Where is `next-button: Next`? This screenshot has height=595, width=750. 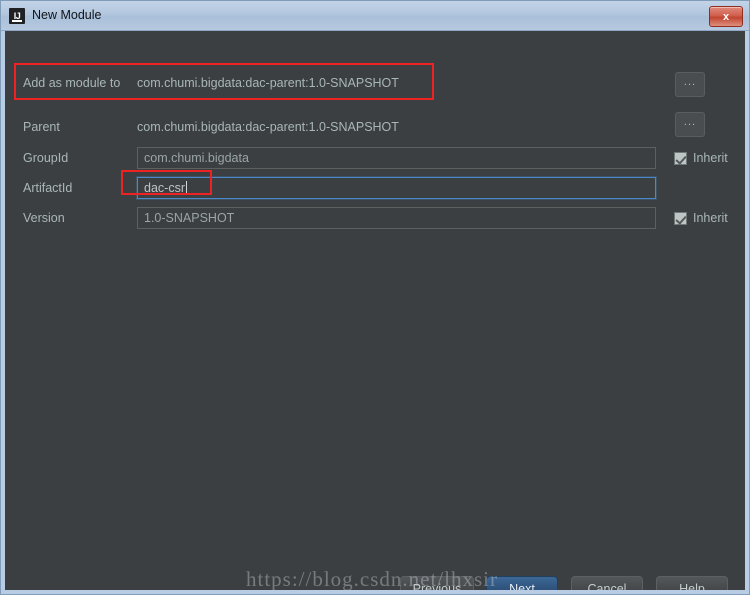 next-button: Next is located at coordinates (522, 583).